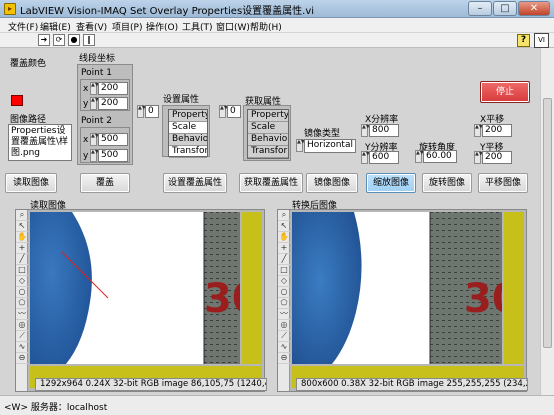  I want to click on y-shift-increment: ▲▼, so click(478, 157).